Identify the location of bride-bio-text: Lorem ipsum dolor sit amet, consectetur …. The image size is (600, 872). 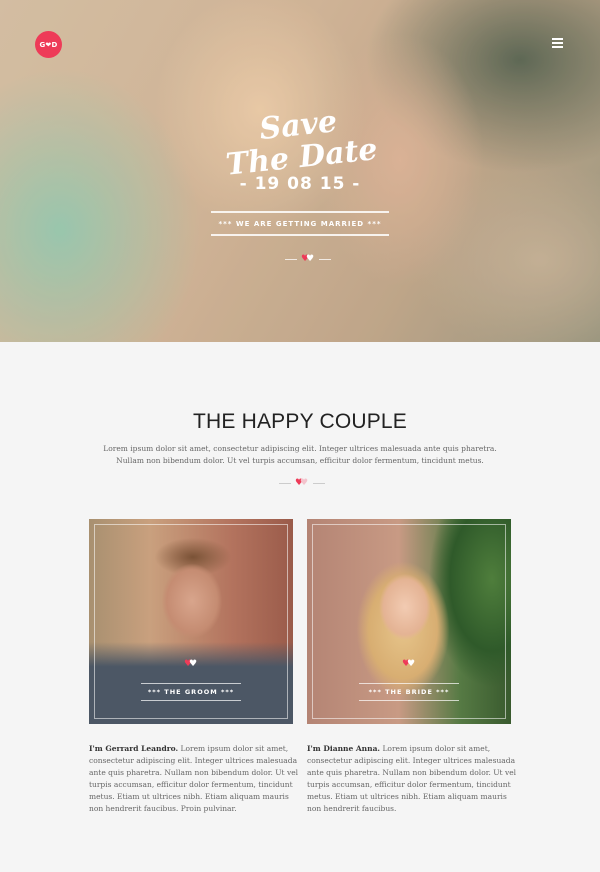
(412, 778).